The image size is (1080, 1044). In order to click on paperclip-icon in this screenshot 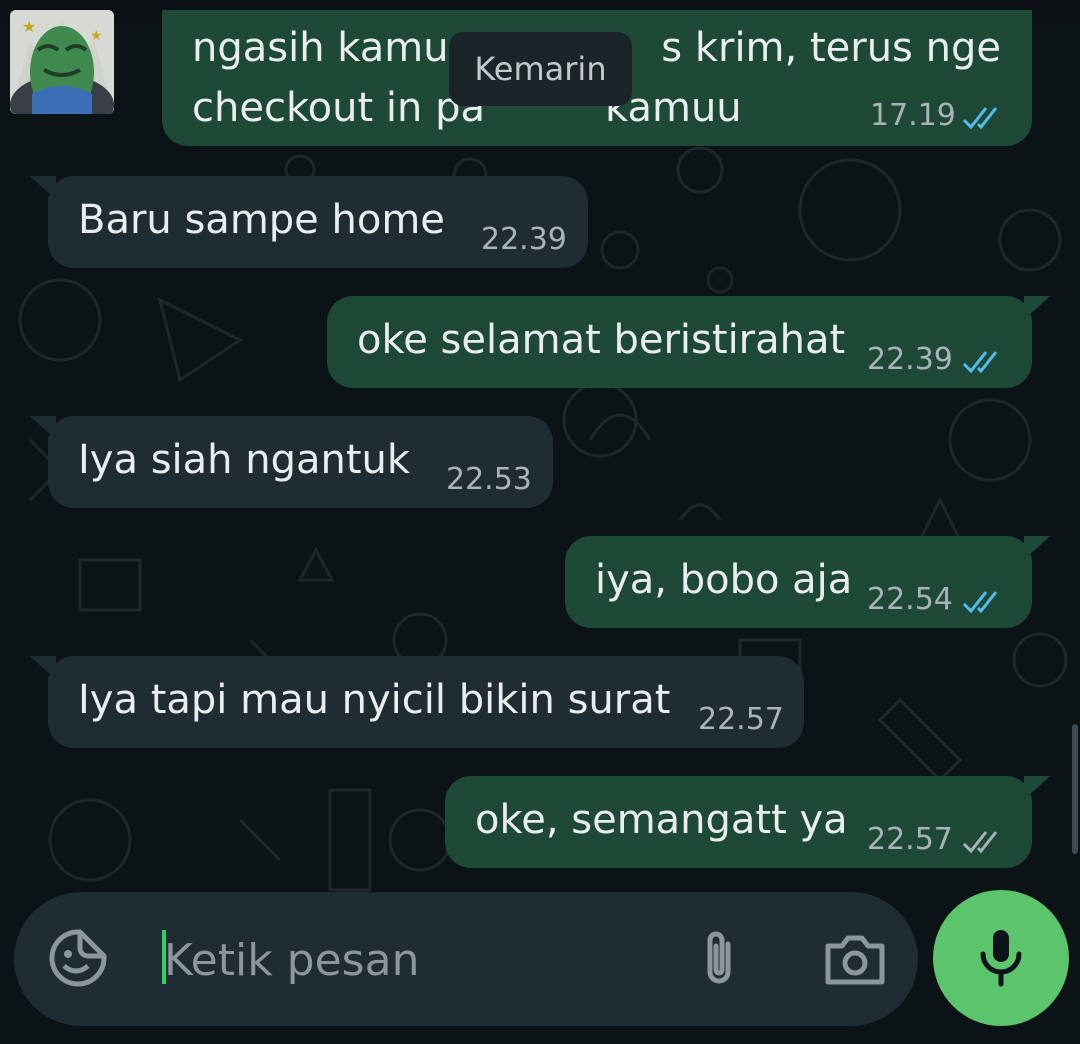, I will do `click(719, 958)`.